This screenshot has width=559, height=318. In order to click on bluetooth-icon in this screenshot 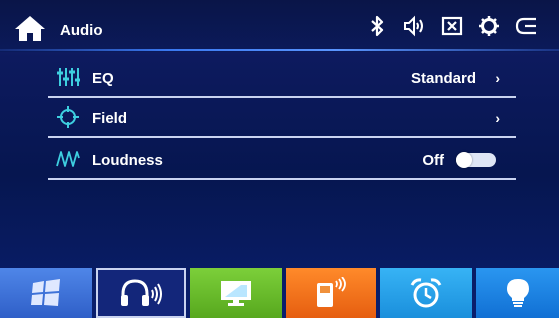, I will do `click(377, 26)`.